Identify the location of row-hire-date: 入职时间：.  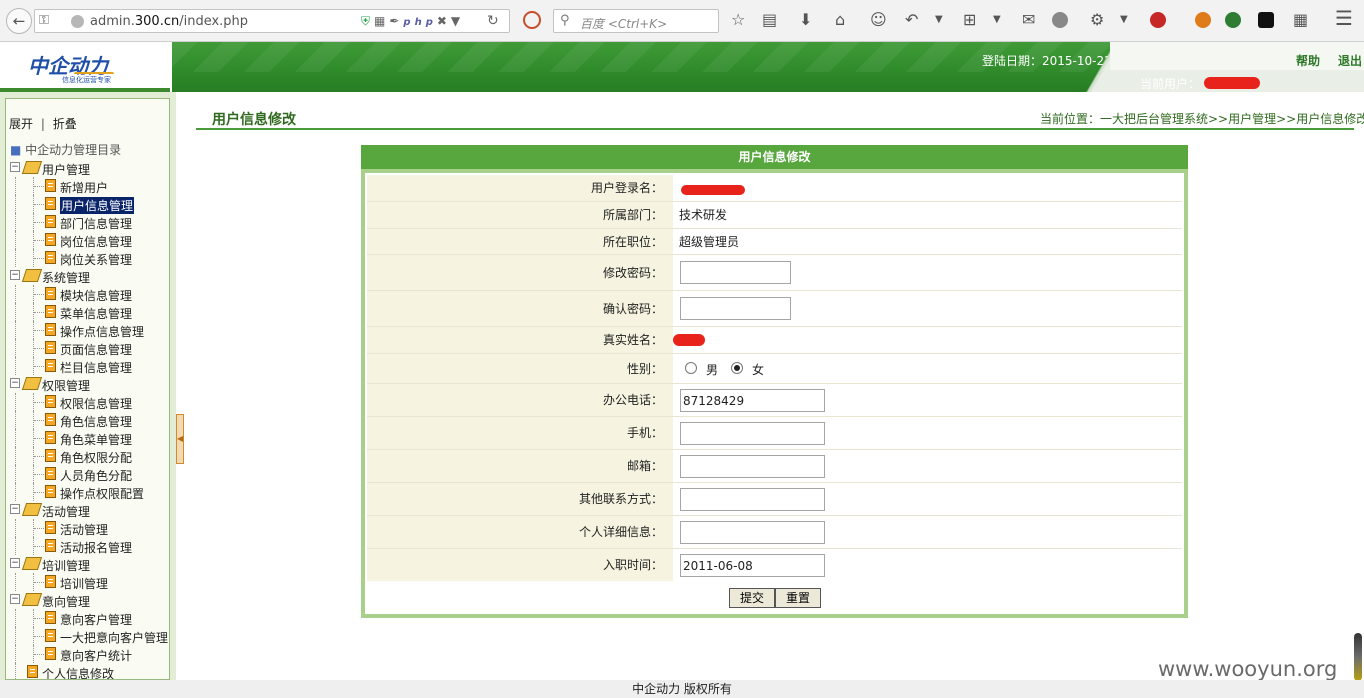
(774, 565).